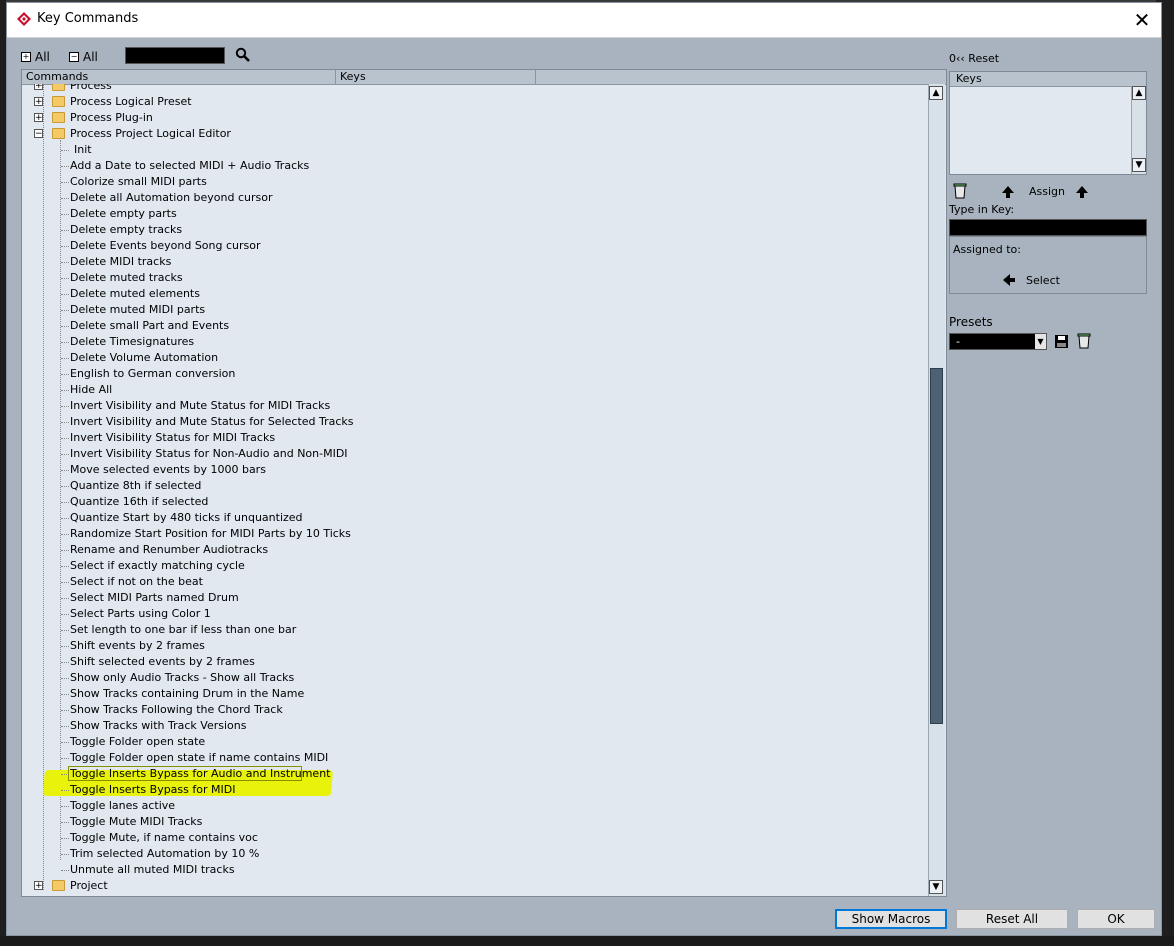 The image size is (1174, 946). I want to click on folder-row: + Project, so click(475, 886).